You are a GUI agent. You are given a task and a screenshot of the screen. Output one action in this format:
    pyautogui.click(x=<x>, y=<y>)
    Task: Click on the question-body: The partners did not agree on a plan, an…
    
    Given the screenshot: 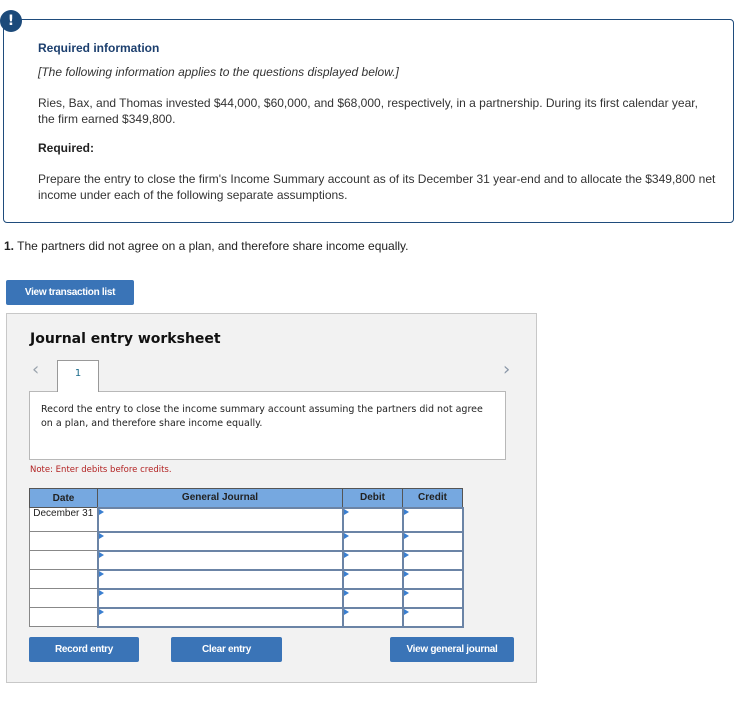 What is the action you would take?
    pyautogui.click(x=211, y=246)
    